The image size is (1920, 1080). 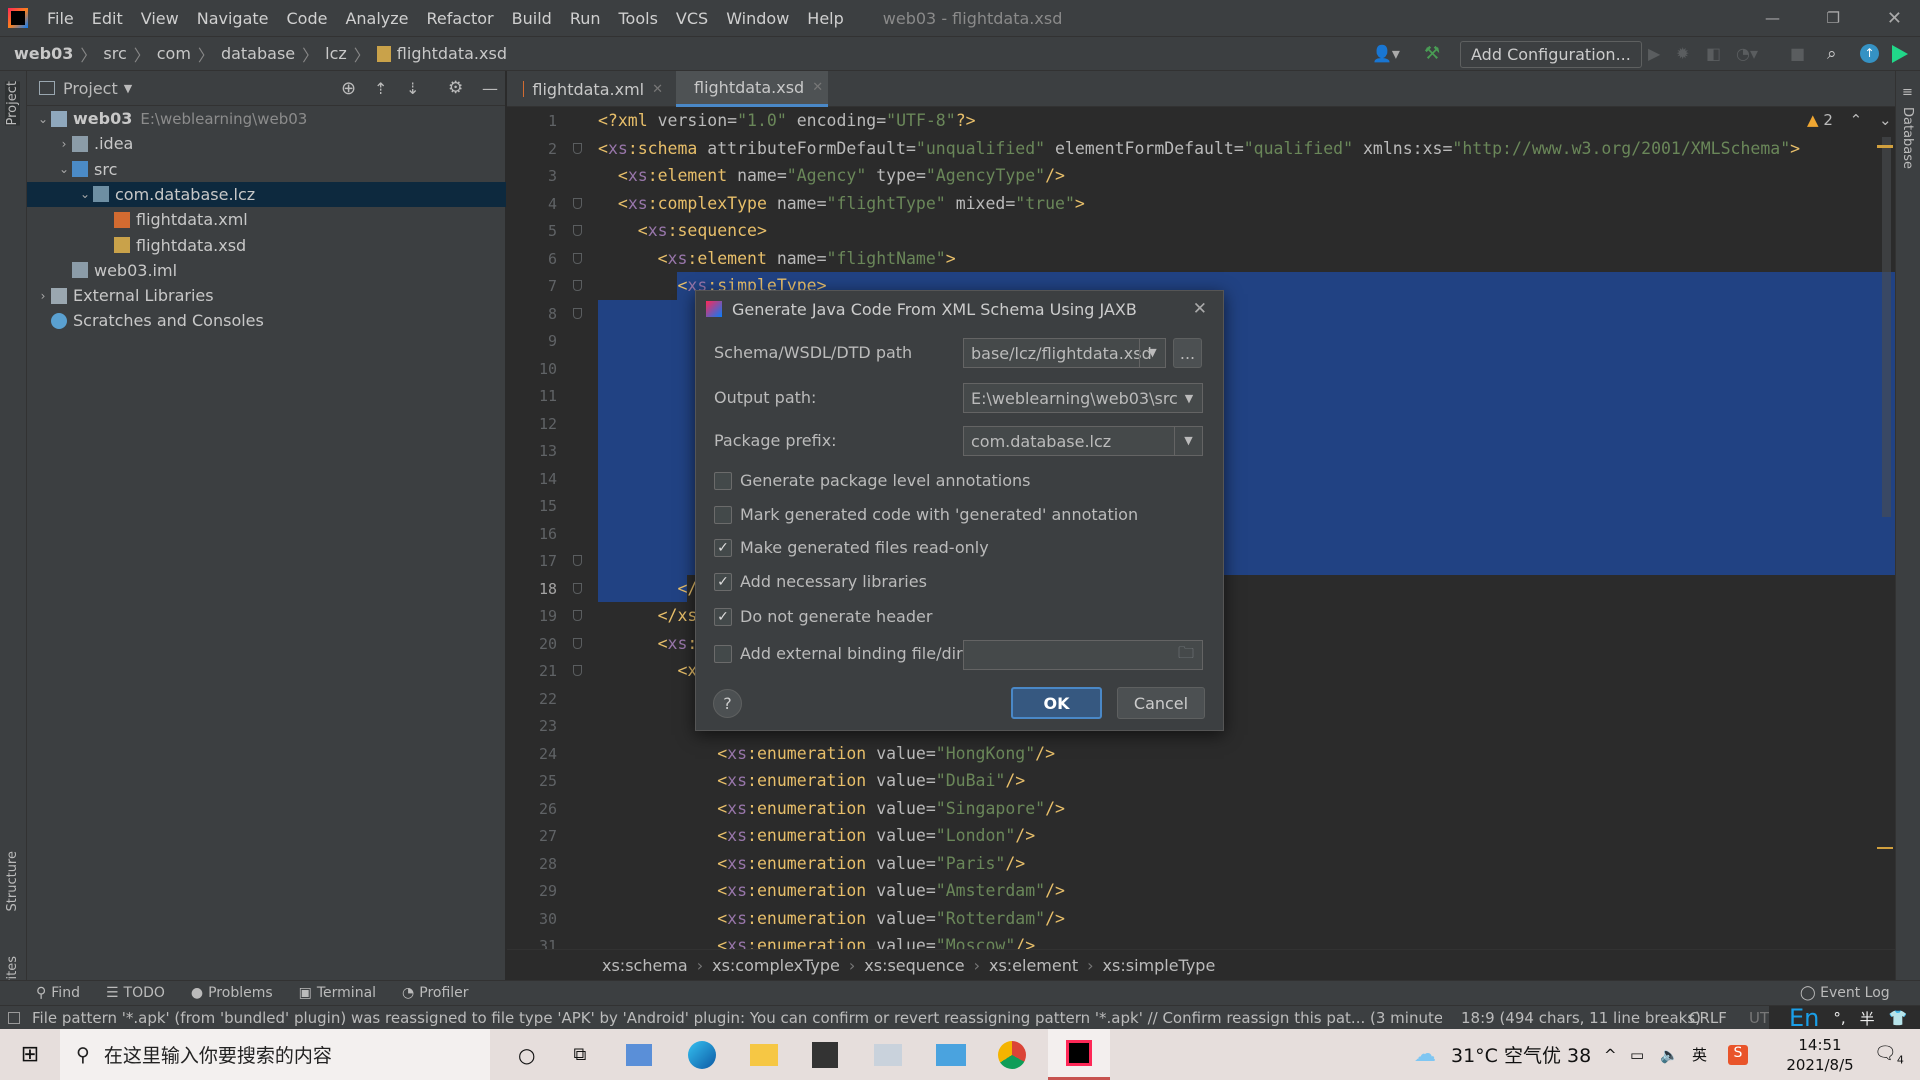 I want to click on ok-button: OK, so click(x=1056, y=703).